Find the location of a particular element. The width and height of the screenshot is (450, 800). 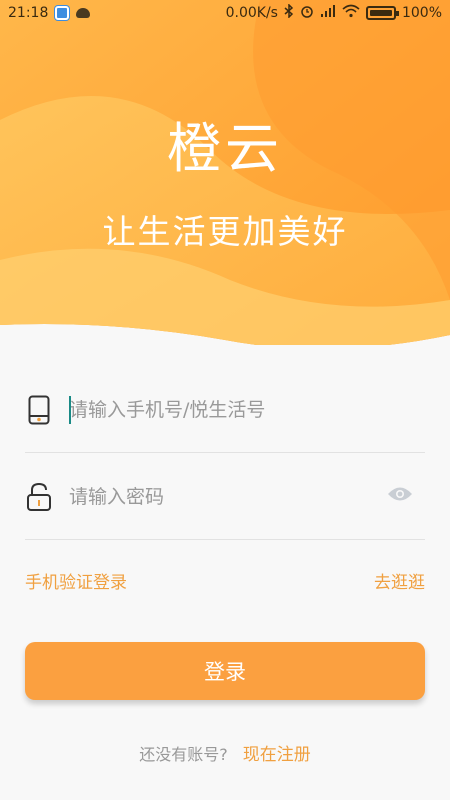

register-question: 还没有账号? is located at coordinates (183, 754).